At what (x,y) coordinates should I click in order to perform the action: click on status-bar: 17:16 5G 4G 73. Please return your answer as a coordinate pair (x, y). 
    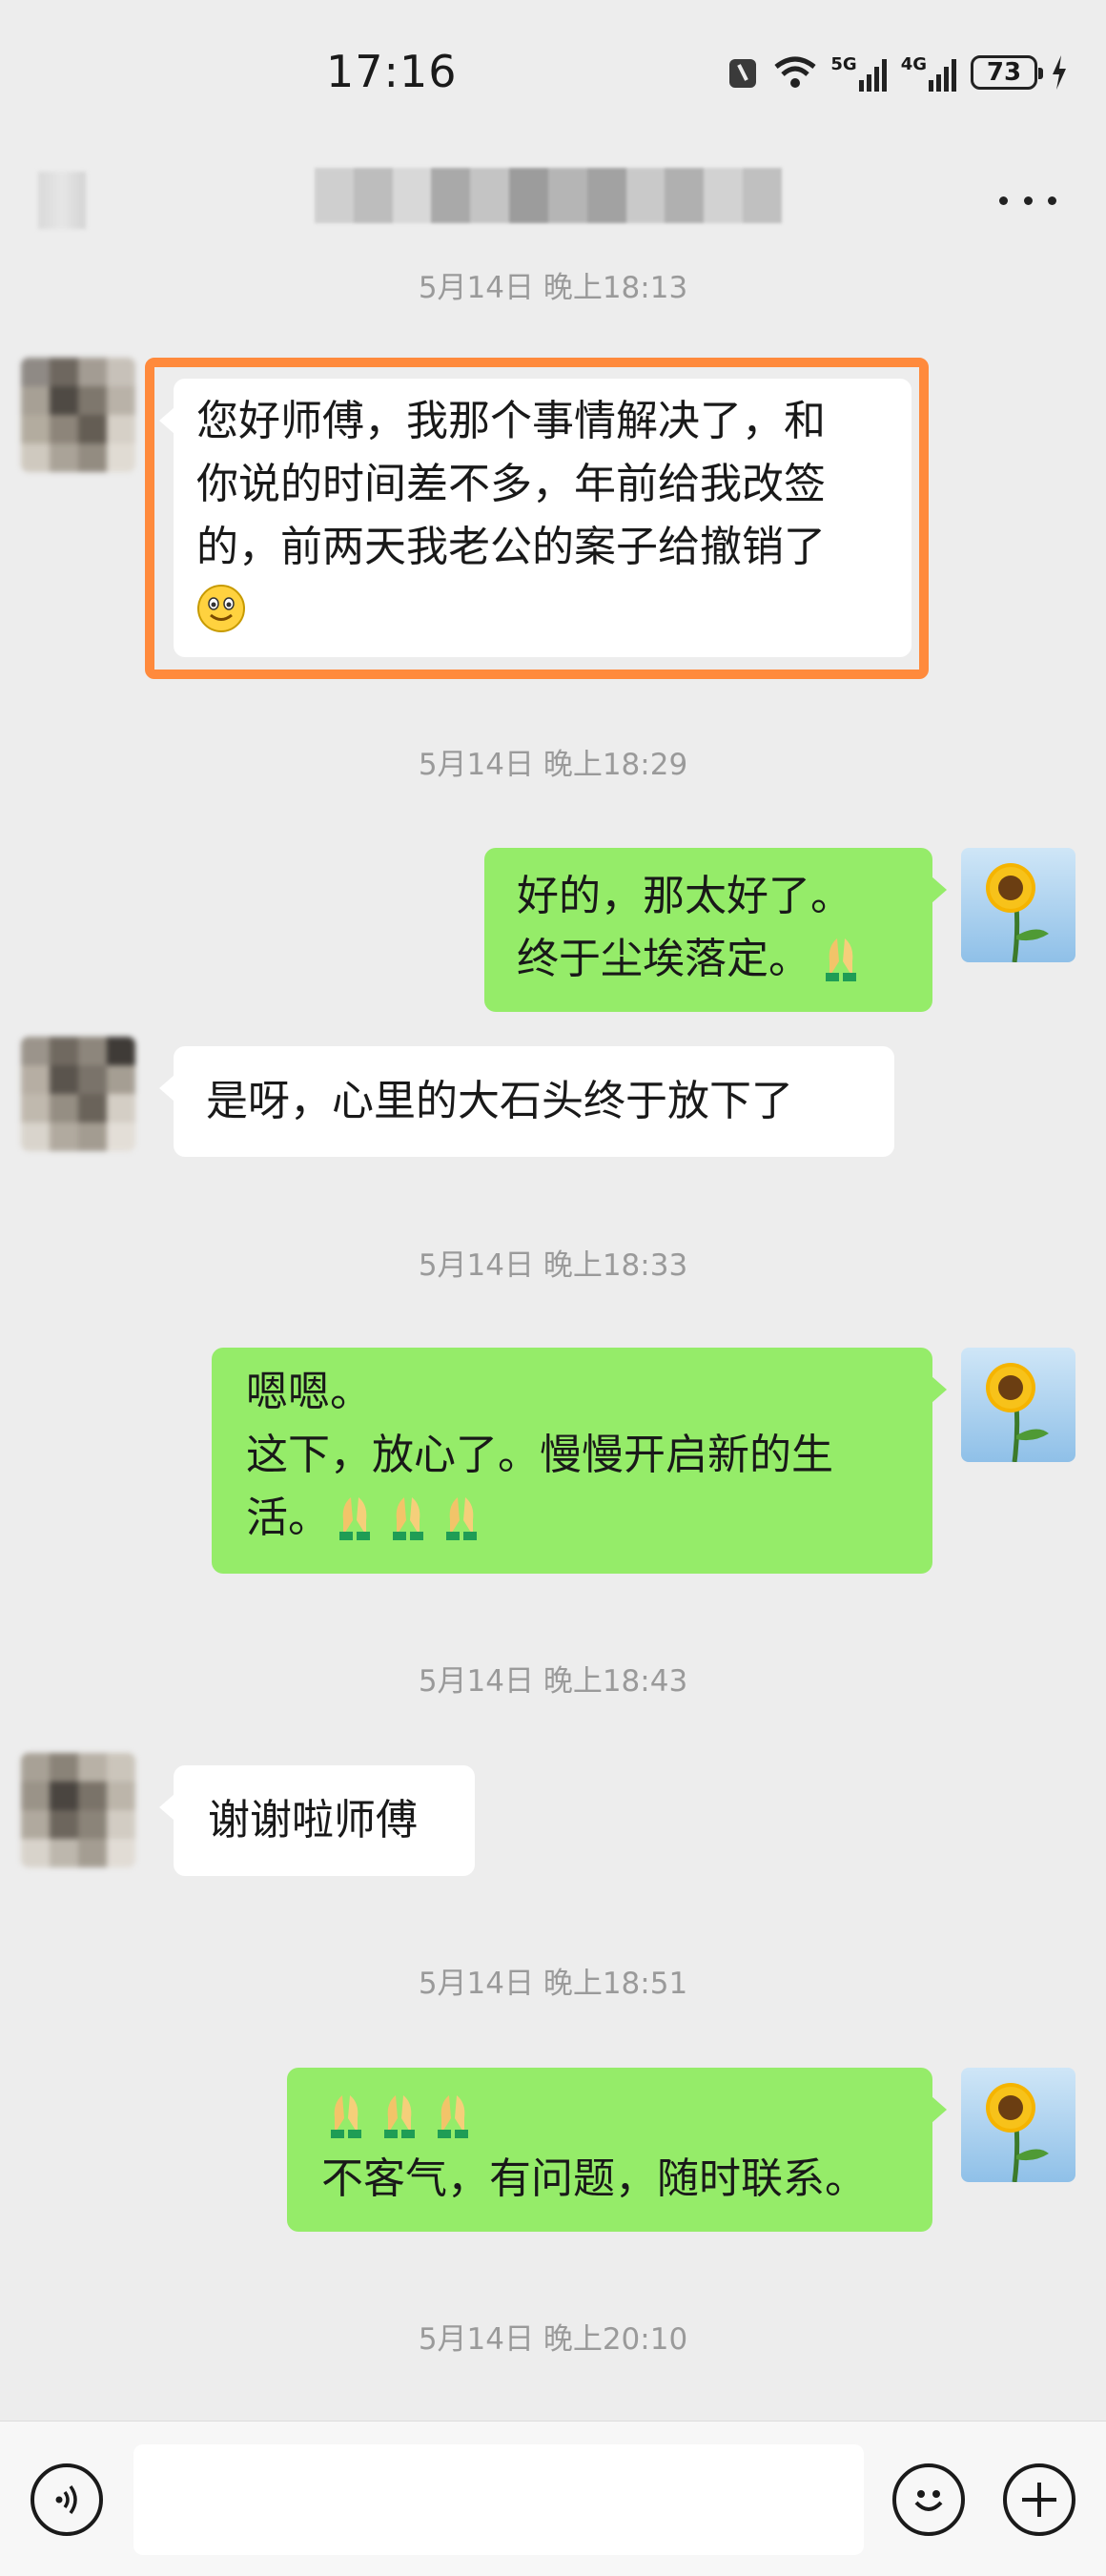
    Looking at the image, I should click on (553, 71).